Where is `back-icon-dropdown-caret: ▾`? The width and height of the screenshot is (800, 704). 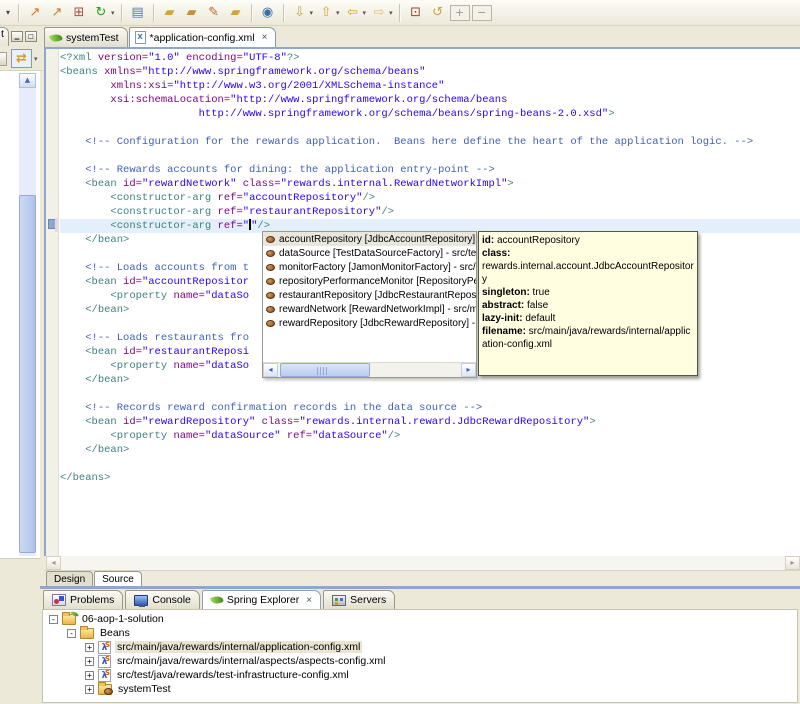
back-icon-dropdown-caret: ▾ is located at coordinates (365, 13).